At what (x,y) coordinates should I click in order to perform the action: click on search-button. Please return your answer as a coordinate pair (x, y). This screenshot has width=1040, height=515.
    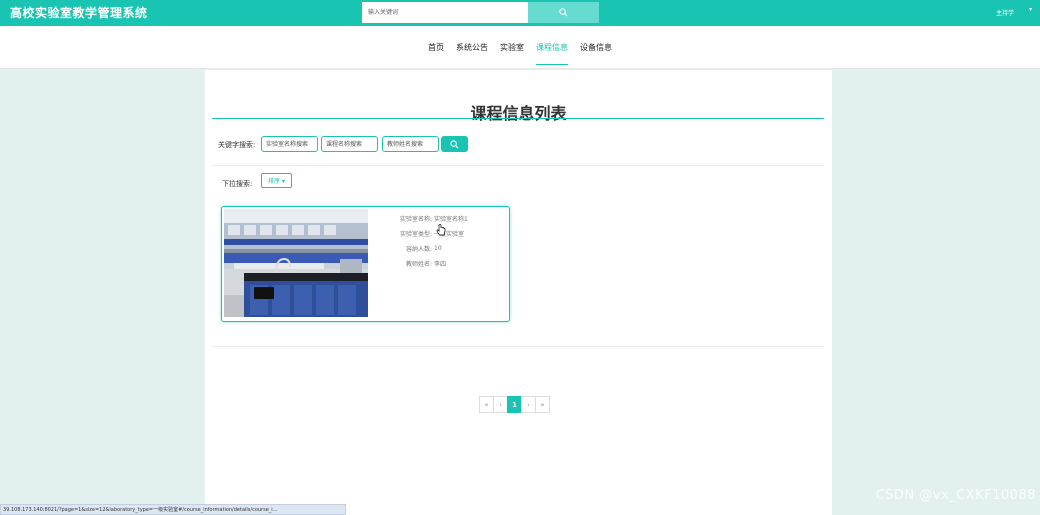
    Looking at the image, I should click on (563, 12).